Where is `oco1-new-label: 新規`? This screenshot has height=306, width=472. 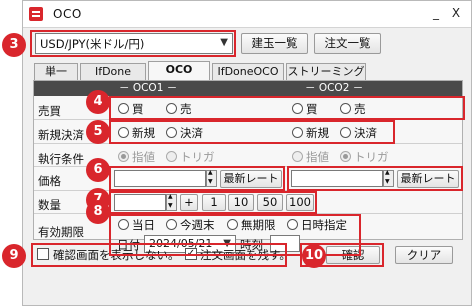
oco1-new-label: 新規 is located at coordinates (143, 133).